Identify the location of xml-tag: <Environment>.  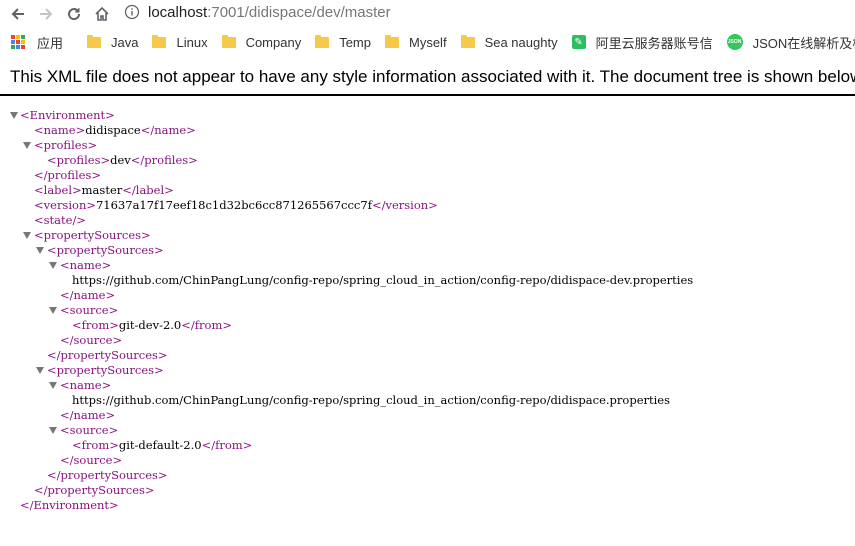
(67, 115).